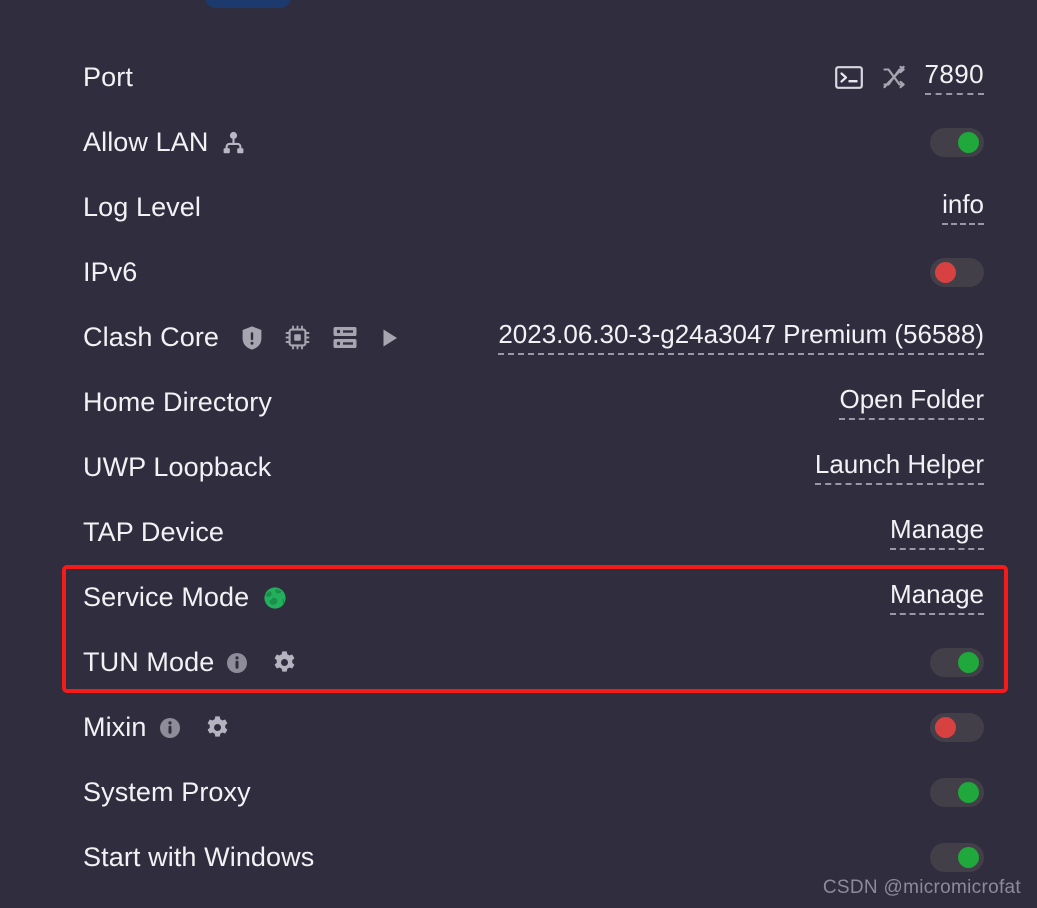  I want to click on log-level-value: info, so click(963, 207).